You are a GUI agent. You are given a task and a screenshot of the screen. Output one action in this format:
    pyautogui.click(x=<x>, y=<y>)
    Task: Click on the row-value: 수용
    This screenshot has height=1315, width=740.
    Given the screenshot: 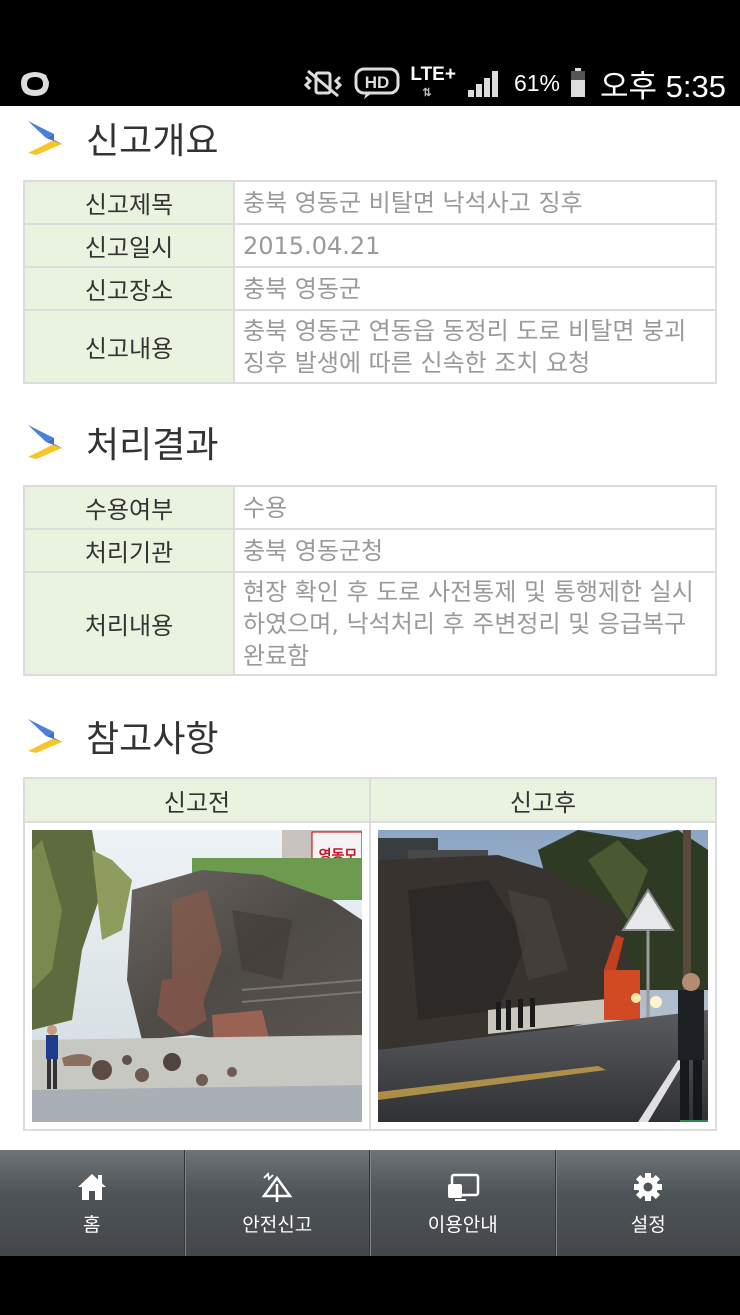 What is the action you would take?
    pyautogui.click(x=475, y=507)
    